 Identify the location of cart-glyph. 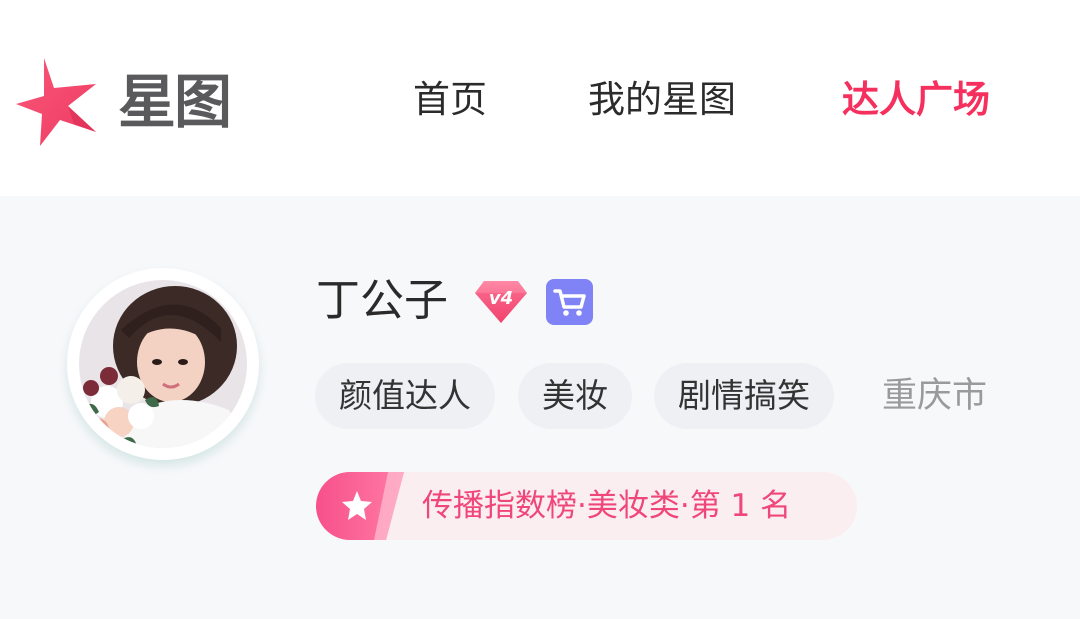
(569, 302).